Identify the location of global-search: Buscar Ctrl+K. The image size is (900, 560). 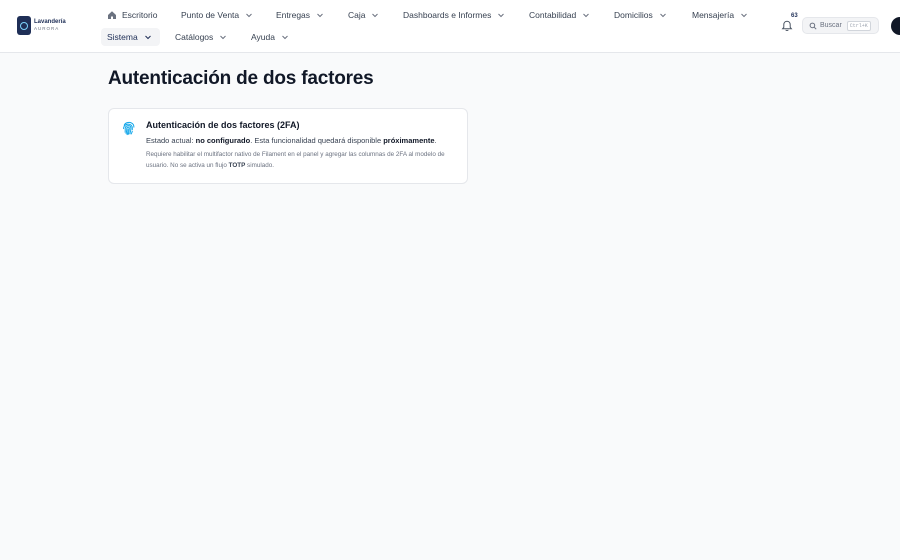
(840, 25).